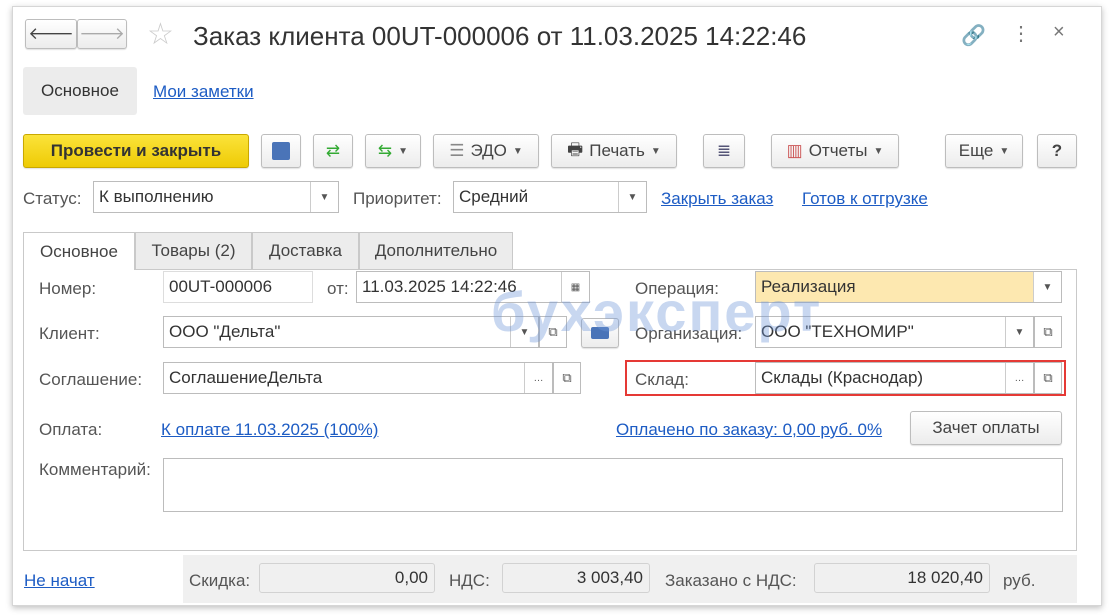  I want to click on card-icon, so click(600, 333).